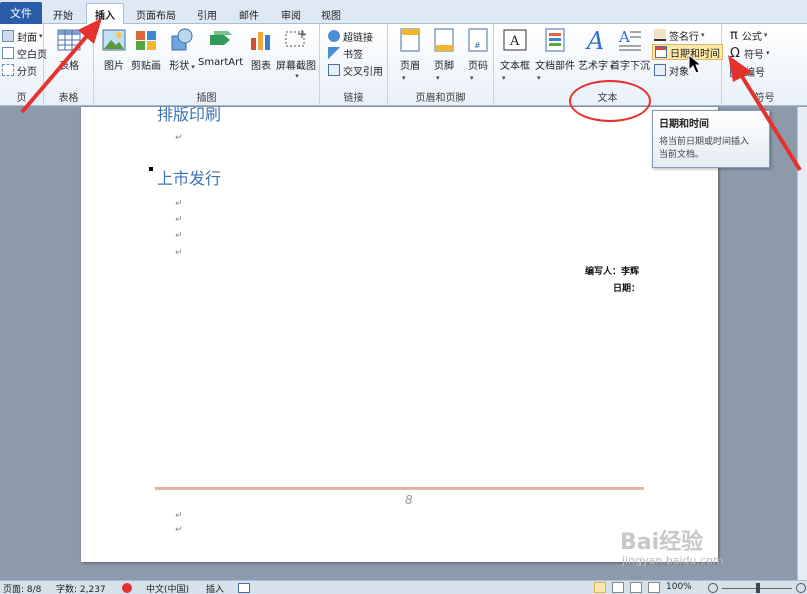 This screenshot has width=807, height=594. I want to click on status-page: 页面: 8/8, so click(22, 588).